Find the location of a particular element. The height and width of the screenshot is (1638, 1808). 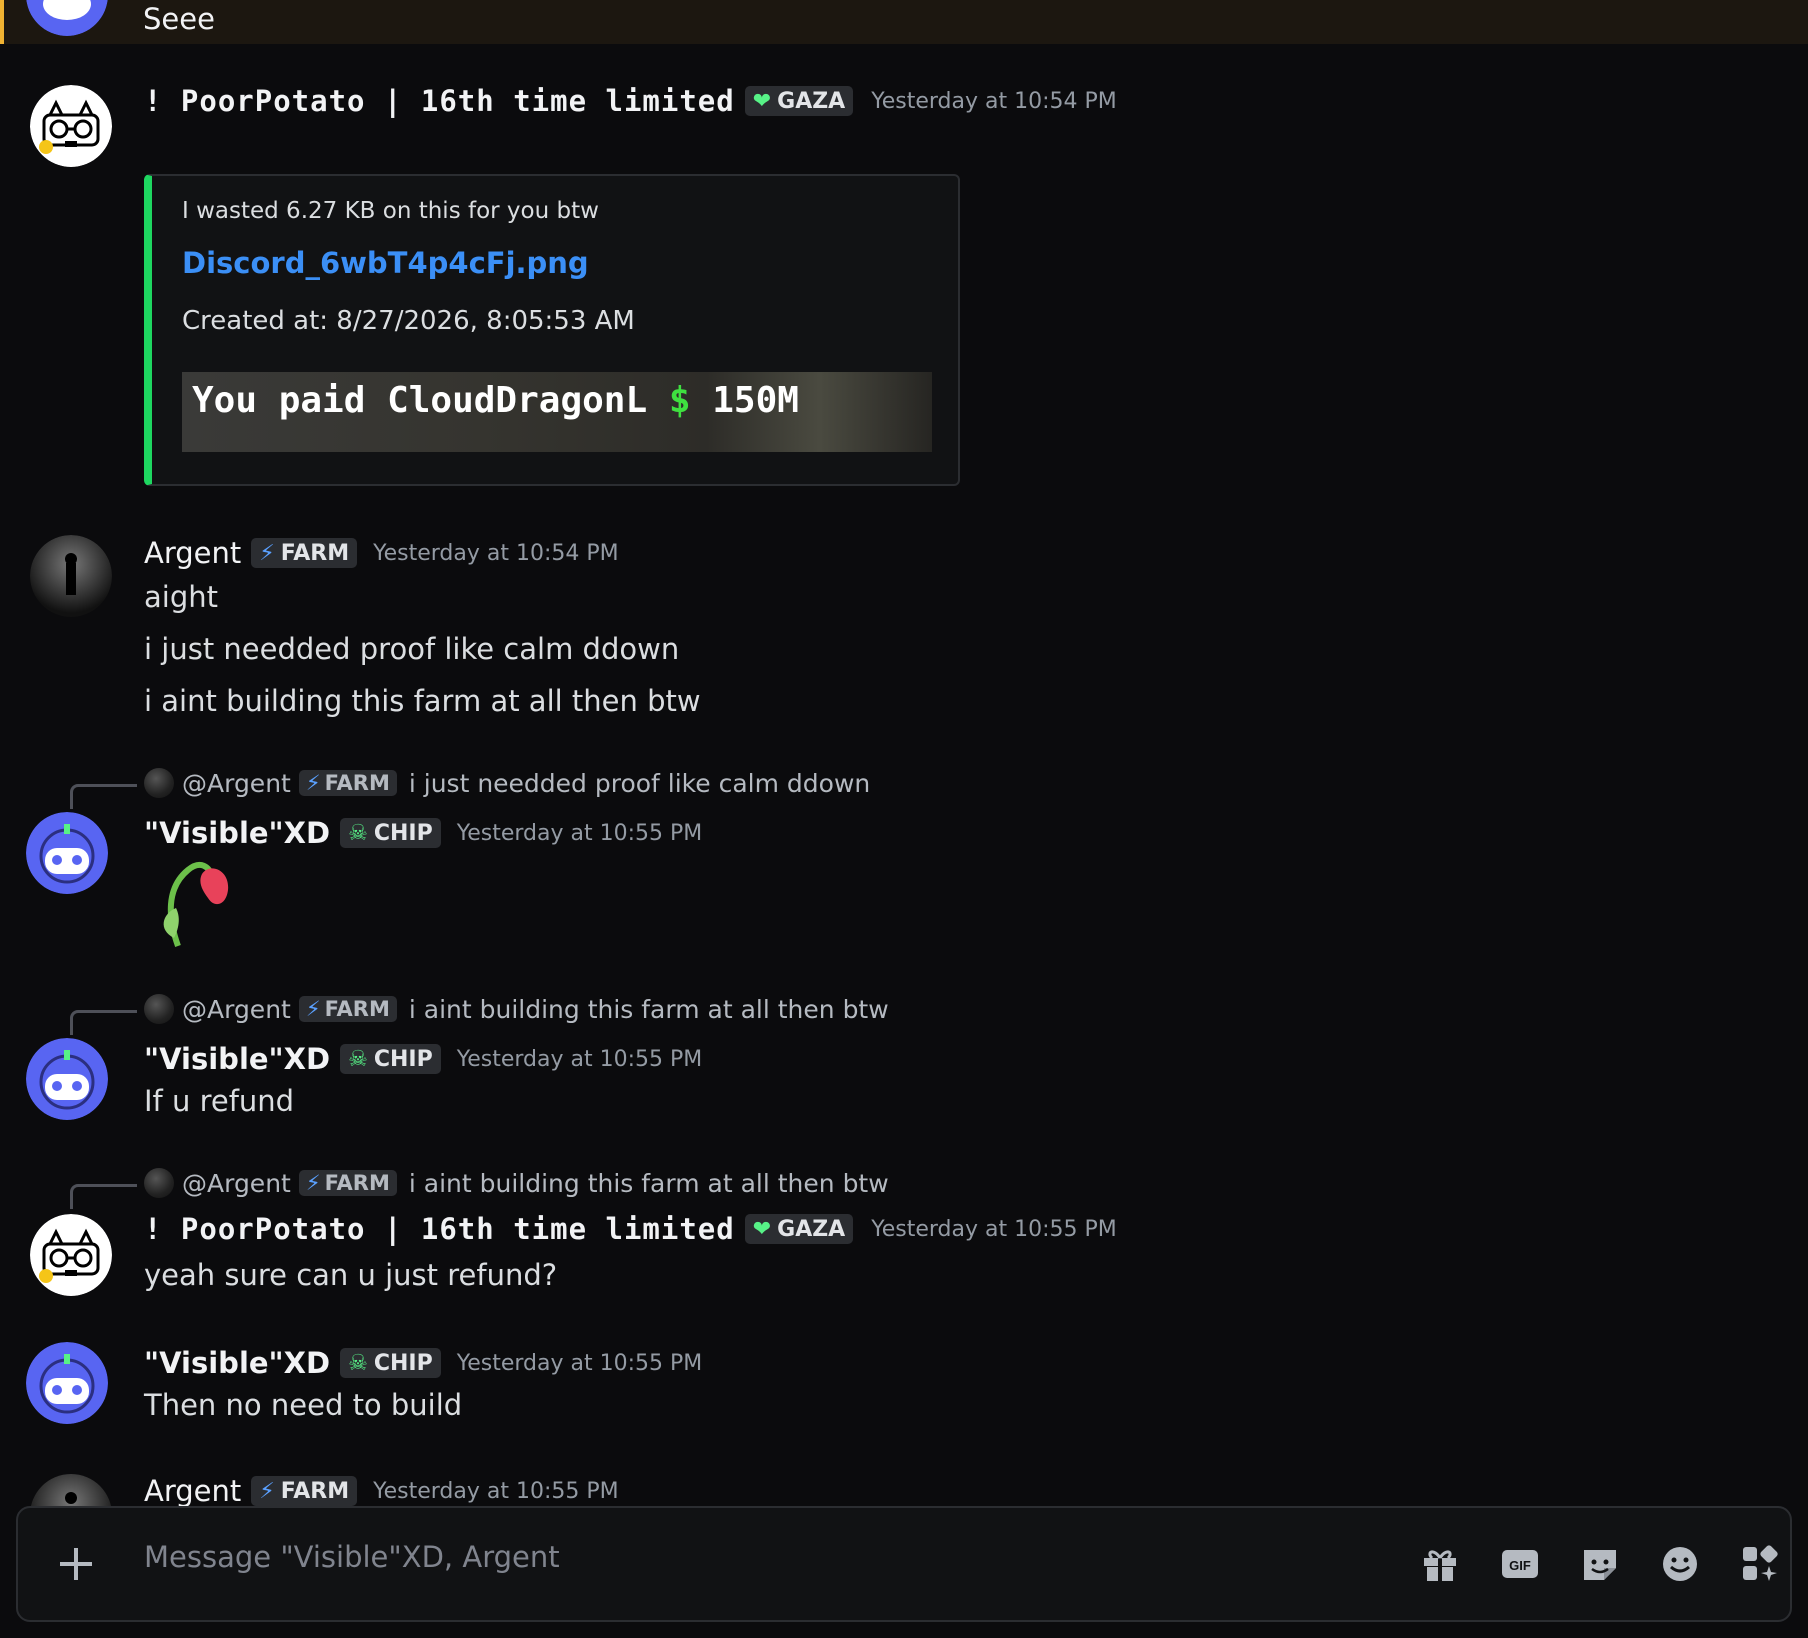

embed-image: You paid CloudDragonL $ 150M is located at coordinates (557, 412).